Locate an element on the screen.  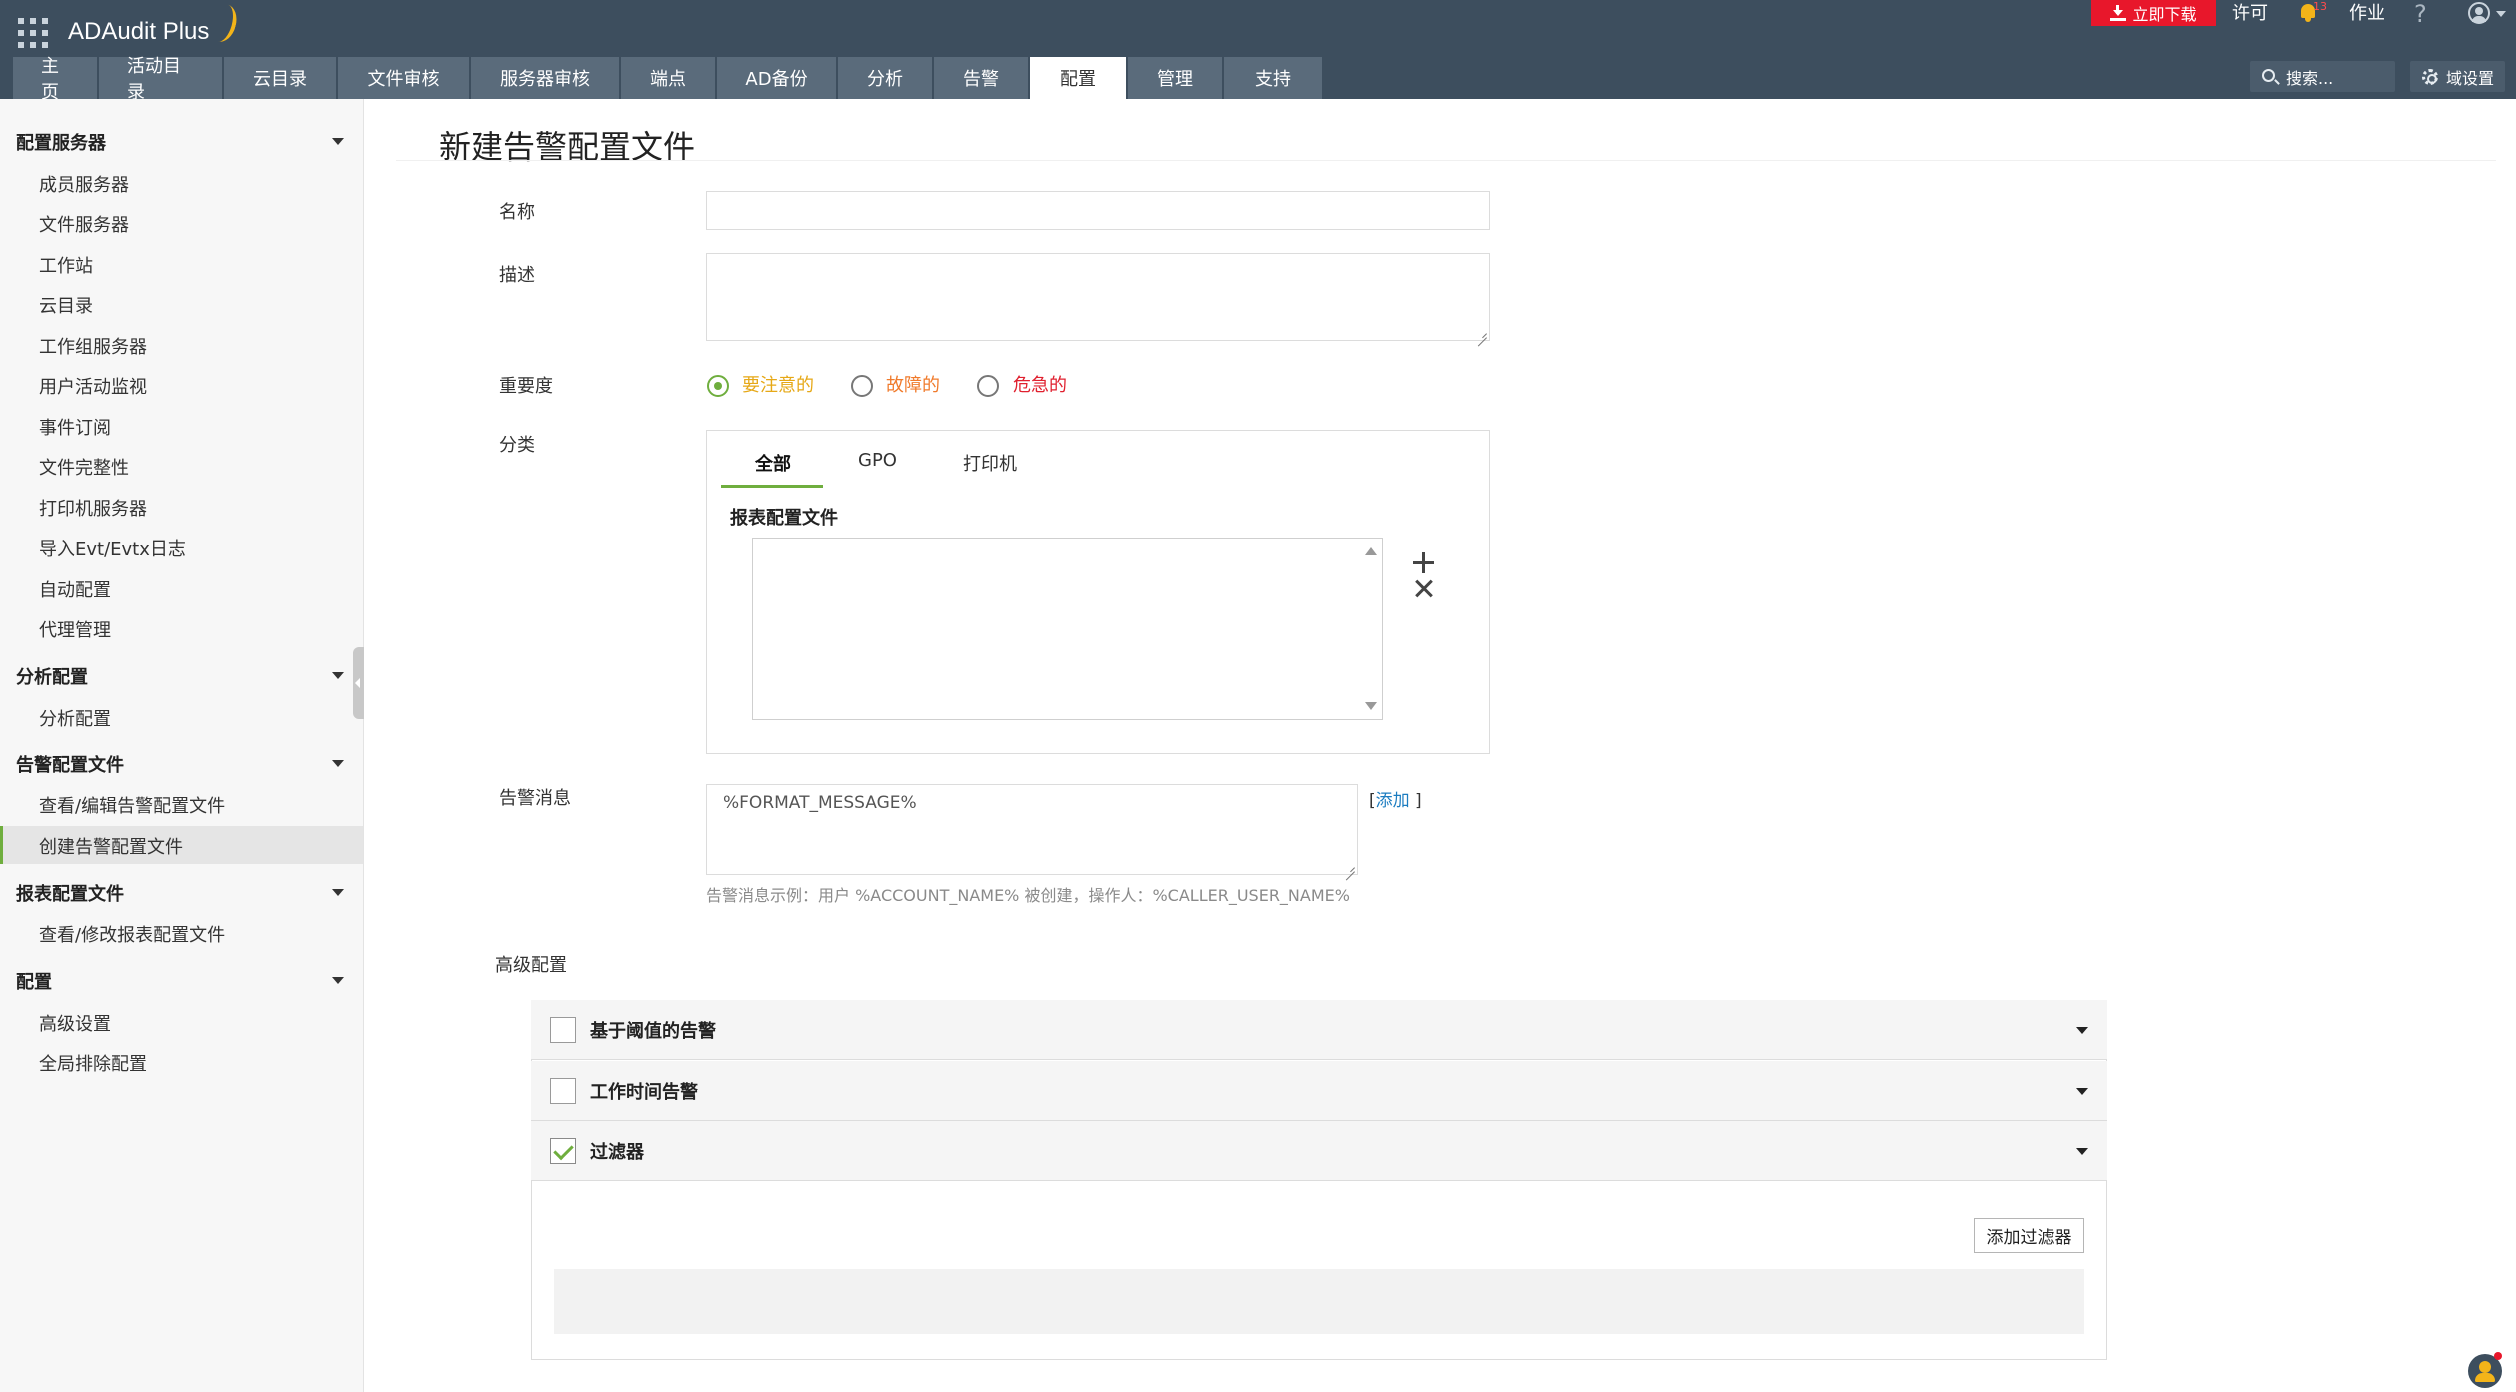
description-label: 描述 is located at coordinates (517, 275).